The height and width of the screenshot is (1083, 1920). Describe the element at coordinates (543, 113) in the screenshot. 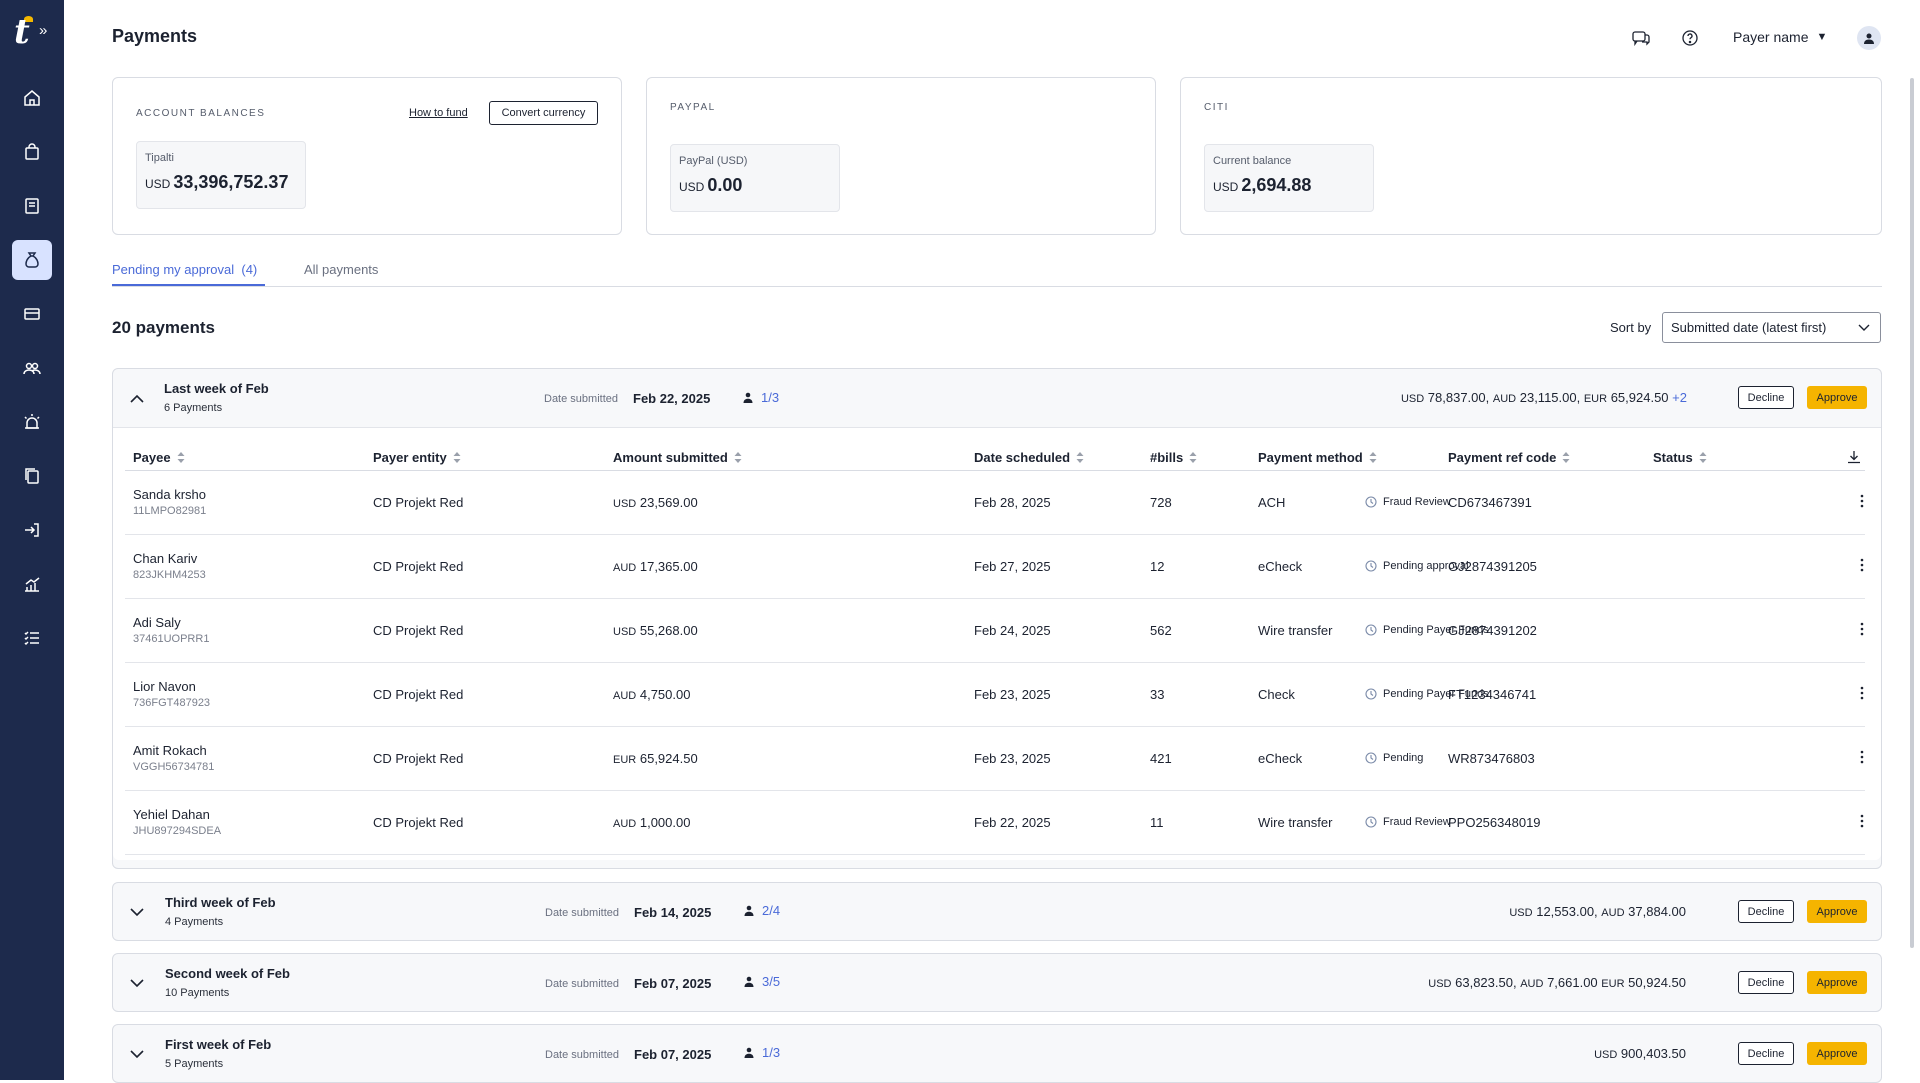

I see `convert-currency-button: Convert currency` at that location.